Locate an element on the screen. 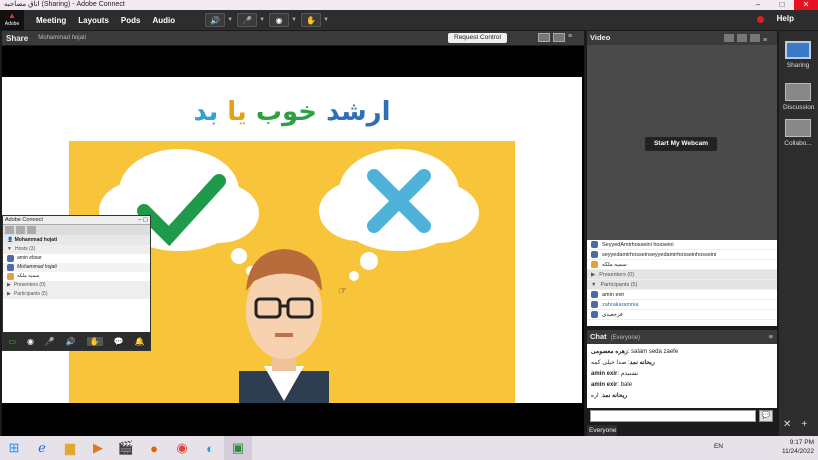 The width and height of the screenshot is (818, 460). mini-presenters-label: Presenters (0) is located at coordinates (29, 285).